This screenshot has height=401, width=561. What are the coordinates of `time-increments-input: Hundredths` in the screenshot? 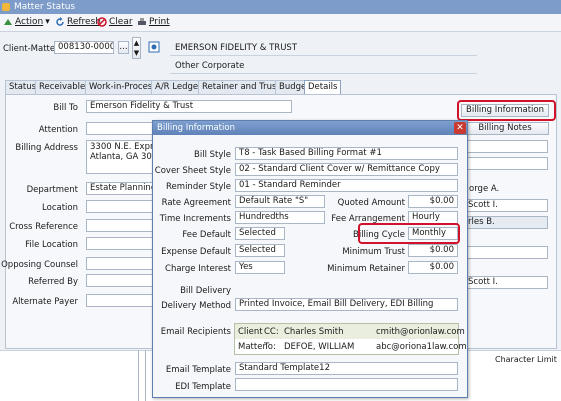 It's located at (280, 217).